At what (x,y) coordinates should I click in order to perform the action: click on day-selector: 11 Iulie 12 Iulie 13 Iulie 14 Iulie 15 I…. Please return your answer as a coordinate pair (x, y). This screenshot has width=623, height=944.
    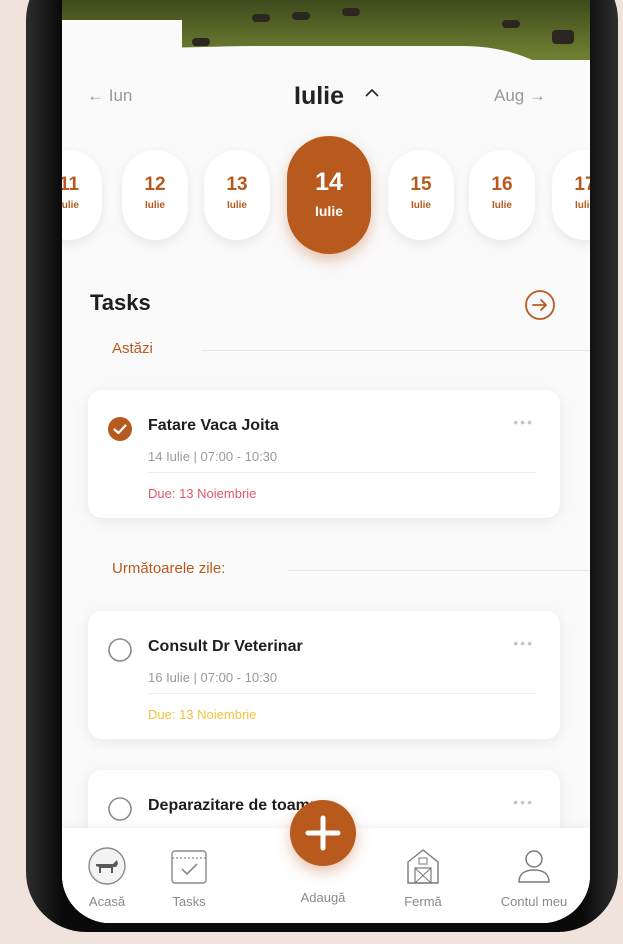
    Looking at the image, I should click on (326, 195).